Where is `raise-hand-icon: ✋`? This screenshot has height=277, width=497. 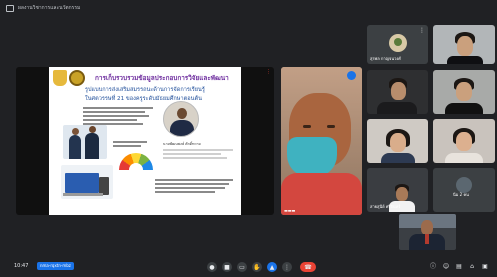 raise-hand-icon: ✋ is located at coordinates (257, 267).